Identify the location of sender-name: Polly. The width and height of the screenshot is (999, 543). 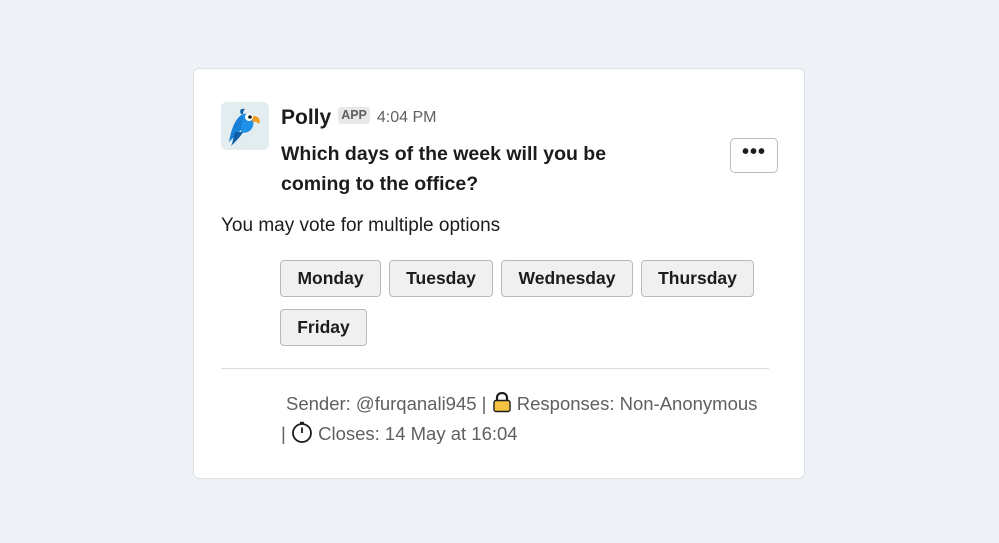
(306, 118).